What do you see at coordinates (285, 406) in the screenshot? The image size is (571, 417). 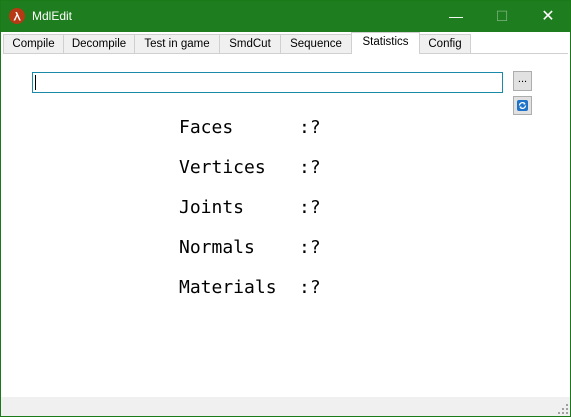 I see `status-bar` at bounding box center [285, 406].